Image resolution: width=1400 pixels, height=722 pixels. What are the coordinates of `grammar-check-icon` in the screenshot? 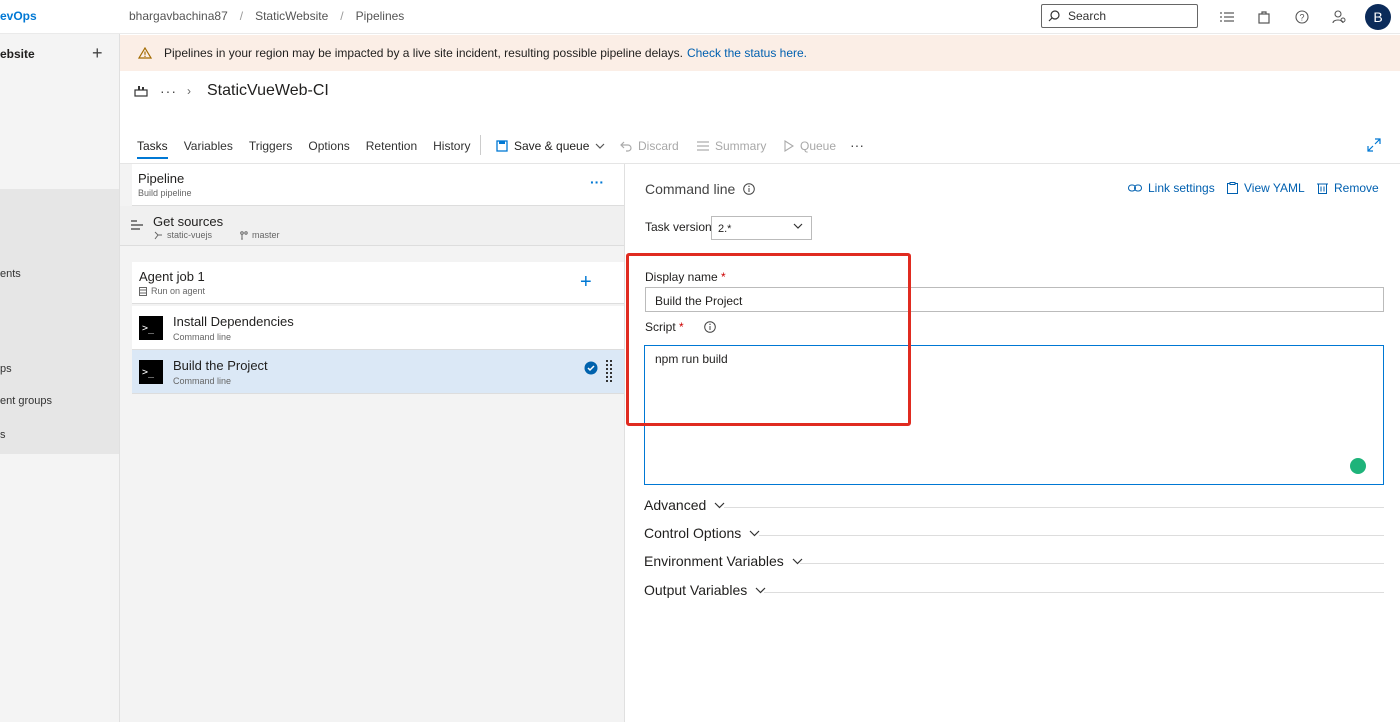 It's located at (1358, 466).